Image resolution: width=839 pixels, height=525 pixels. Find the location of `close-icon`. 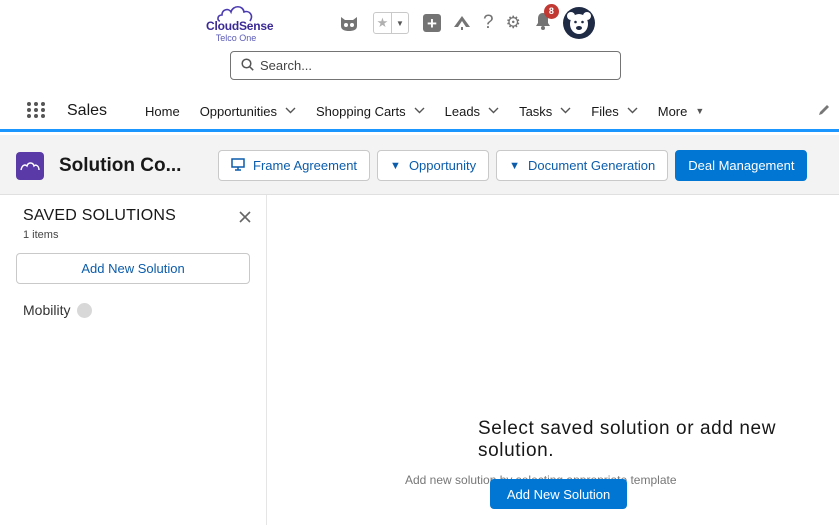

close-icon is located at coordinates (245, 217).